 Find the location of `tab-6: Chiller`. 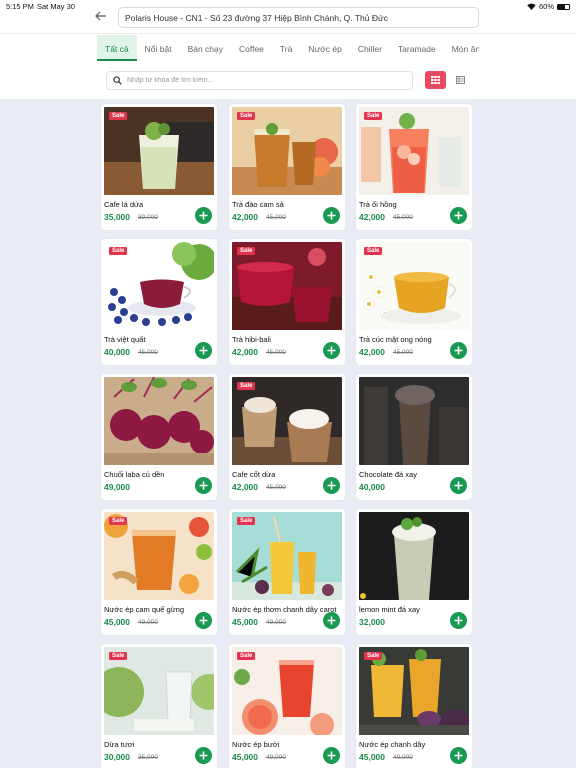

tab-6: Chiller is located at coordinates (370, 48).